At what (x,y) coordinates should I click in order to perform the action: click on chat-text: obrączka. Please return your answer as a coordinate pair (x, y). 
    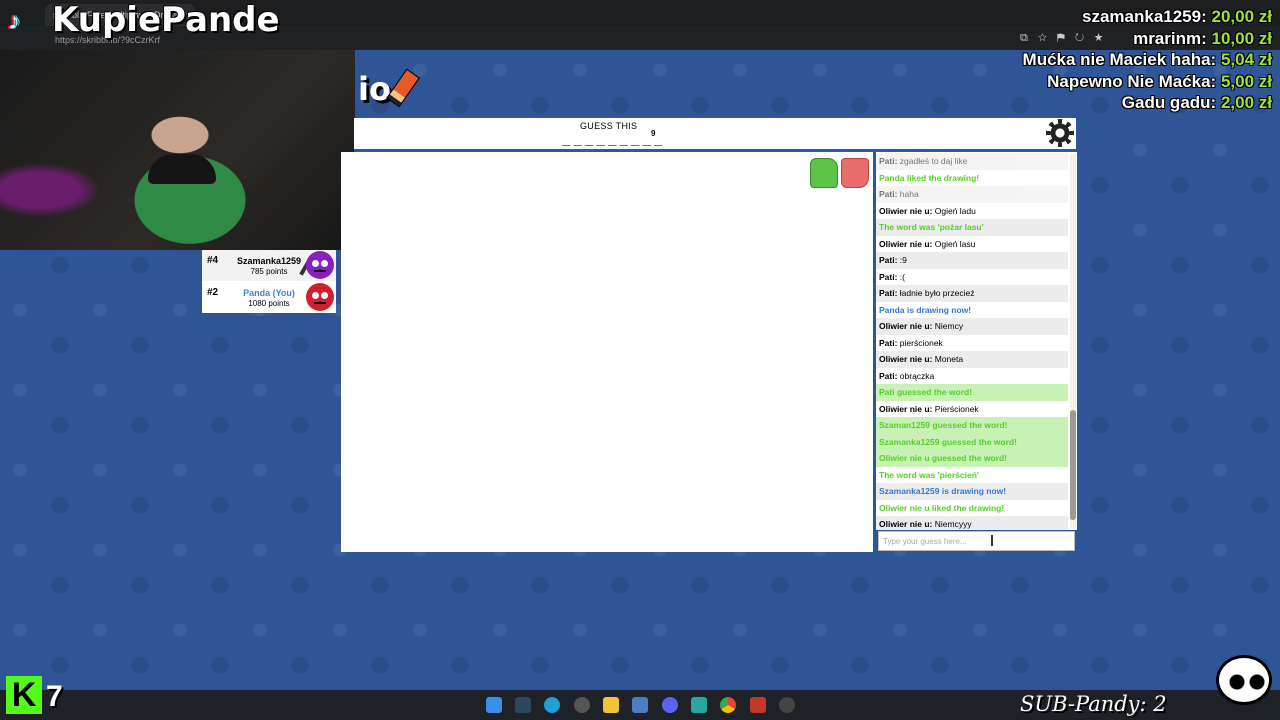
    Looking at the image, I should click on (917, 375).